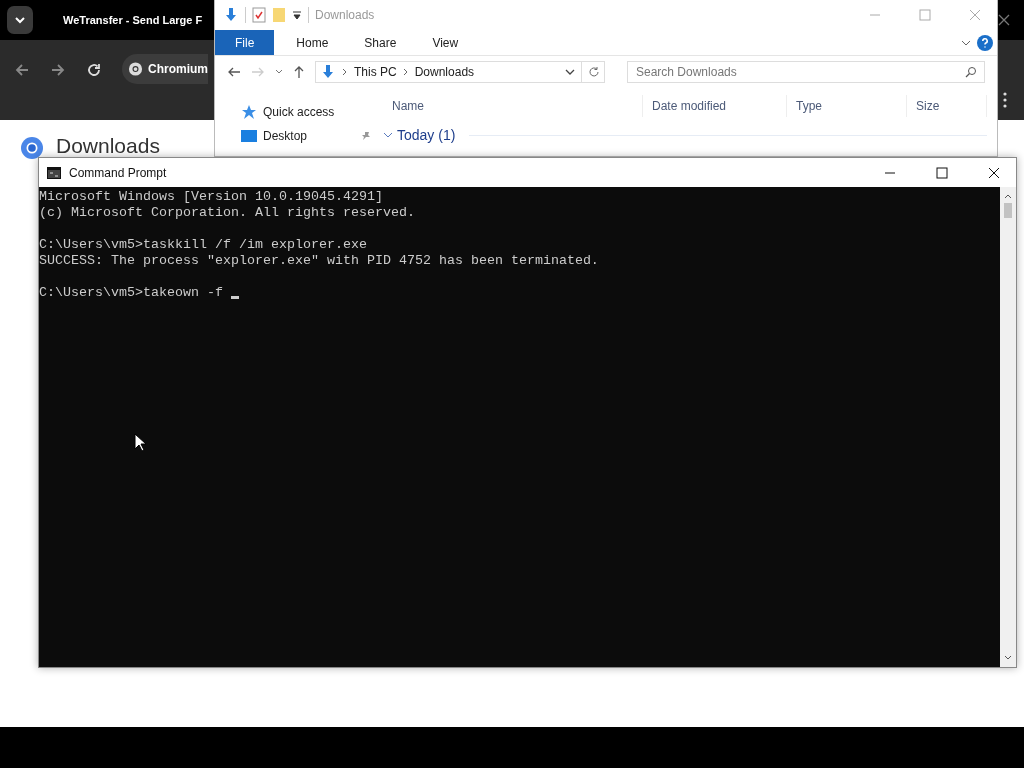  What do you see at coordinates (994, 172) in the screenshot?
I see `close-icon` at bounding box center [994, 172].